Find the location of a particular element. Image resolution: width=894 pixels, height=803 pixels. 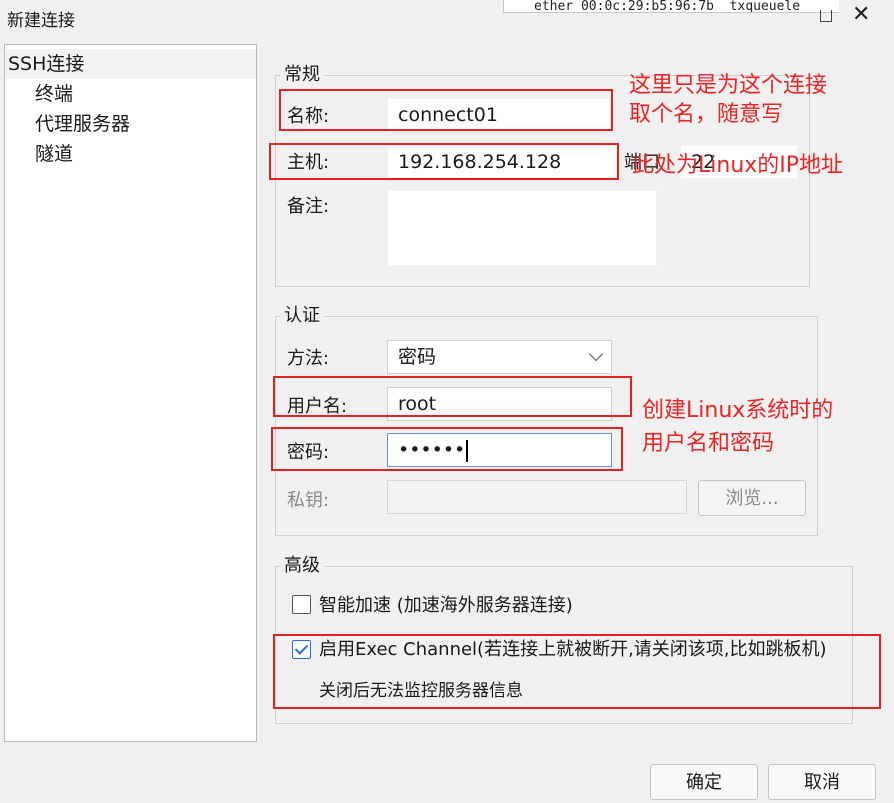

annotation-credentials-note-line1: 创建Linux系统时的 is located at coordinates (738, 410).